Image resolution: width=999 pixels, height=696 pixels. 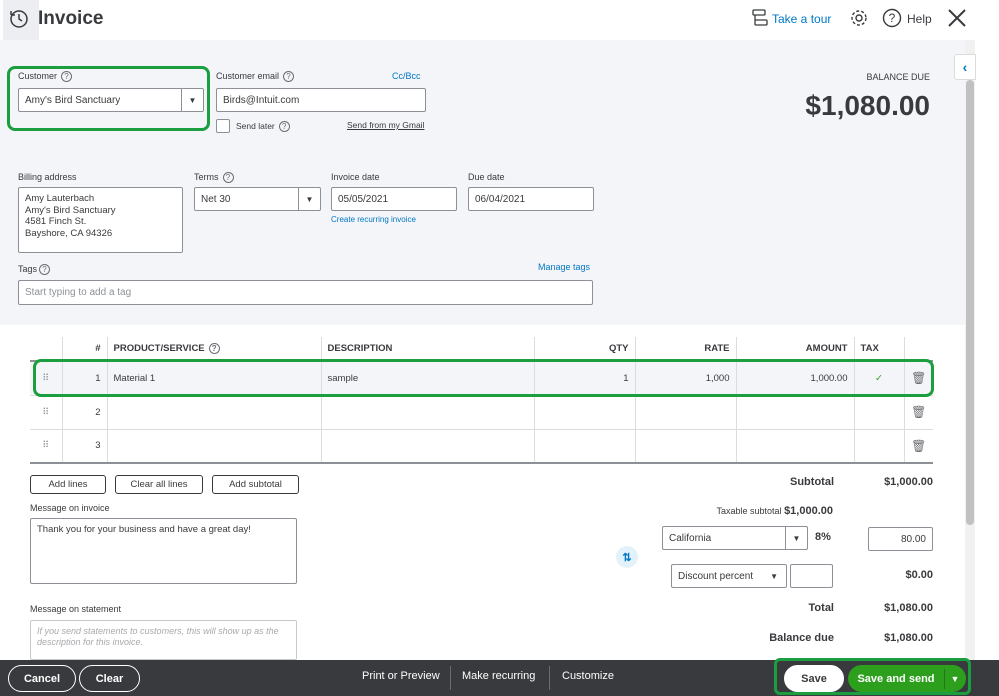 I want to click on save-button: Save, so click(x=814, y=678).